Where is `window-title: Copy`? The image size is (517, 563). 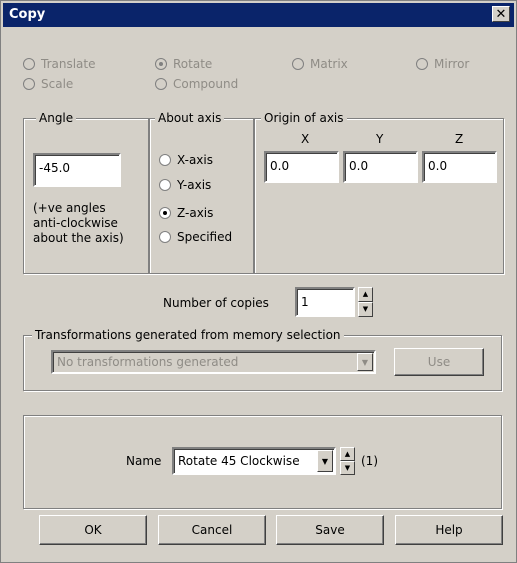
window-title: Copy is located at coordinates (27, 14).